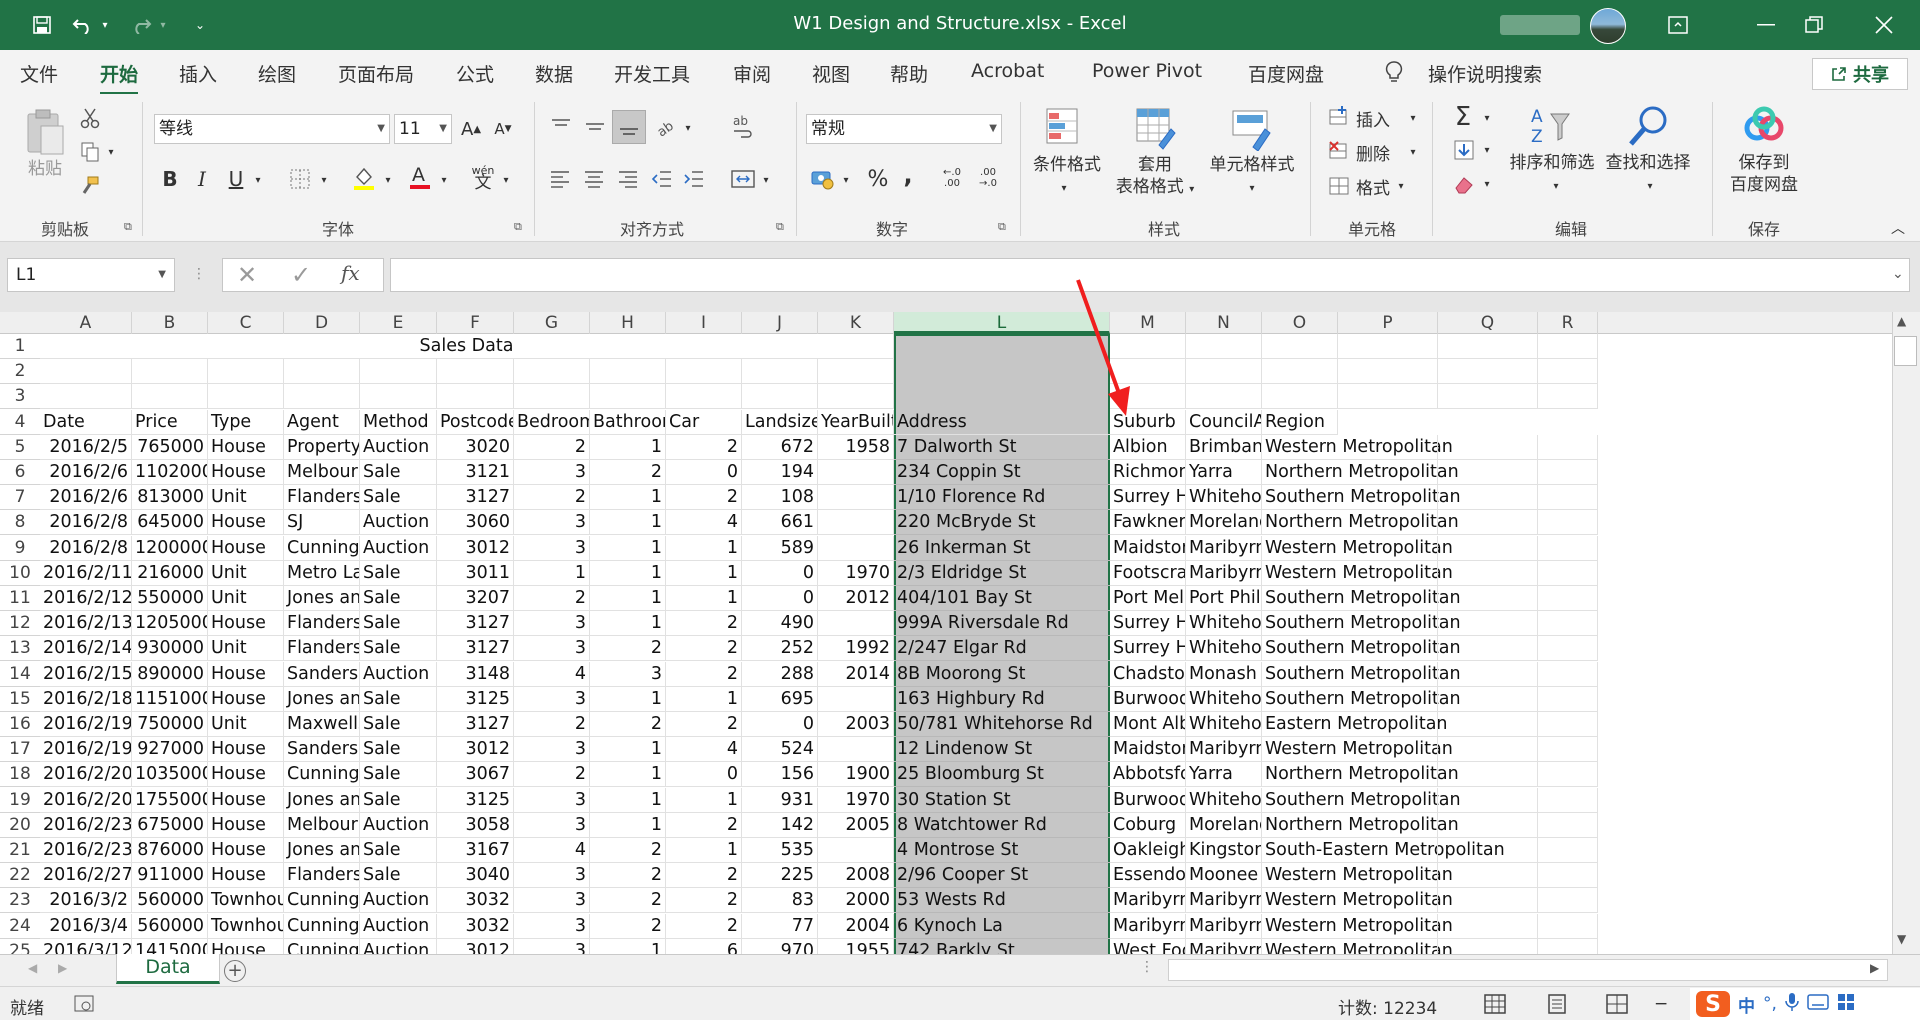 The image size is (1920, 1020). Describe the element at coordinates (1002, 926) in the screenshot. I see `grid-cell: 6 Kynoch La` at that location.